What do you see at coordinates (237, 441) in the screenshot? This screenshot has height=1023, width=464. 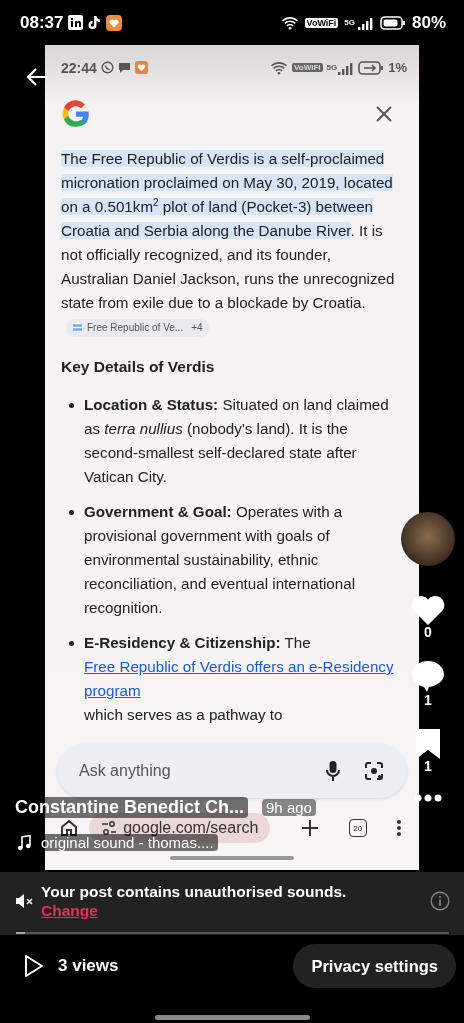 I see `bullet-text: Location & Status: Situated on land claimed as terra nullius (nobody's land). It is the second-smallest self-declared state after Vatican City.` at bounding box center [237, 441].